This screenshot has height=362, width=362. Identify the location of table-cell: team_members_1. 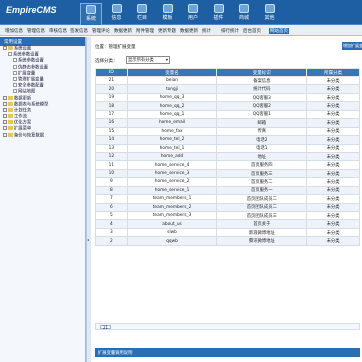
(172, 199).